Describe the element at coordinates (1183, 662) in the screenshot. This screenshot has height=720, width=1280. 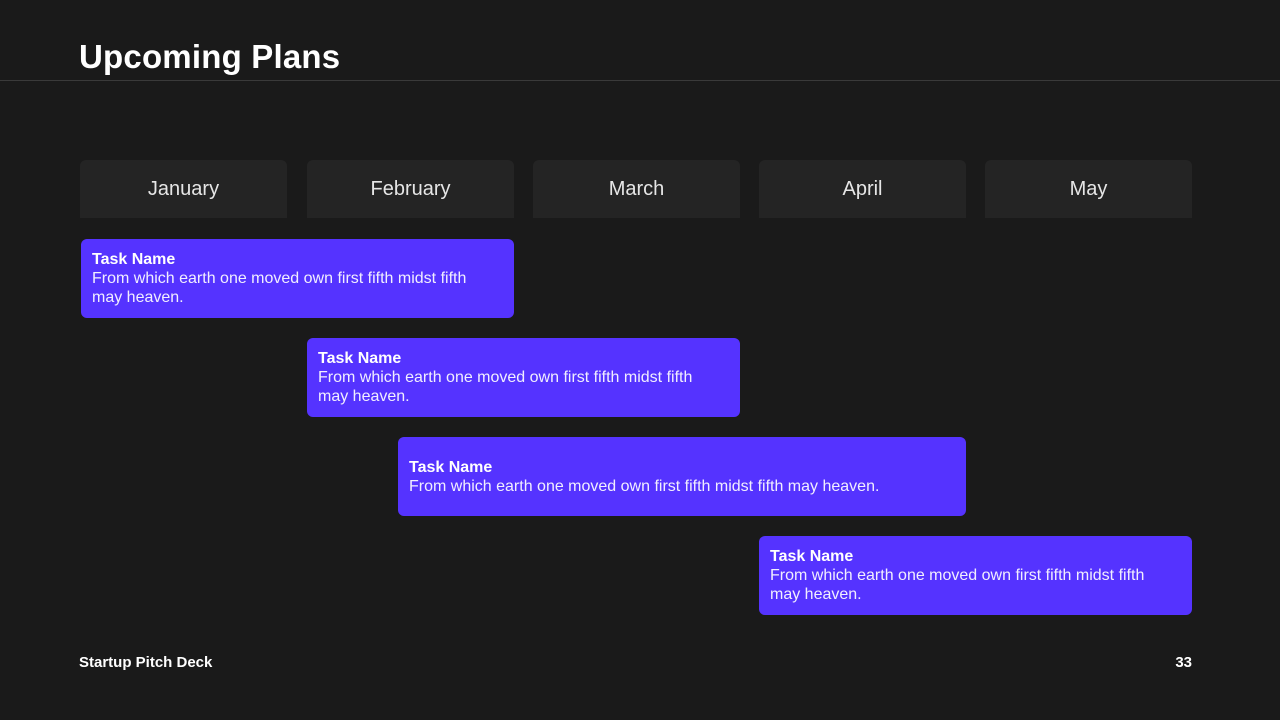
I see `page-number: 33` at that location.